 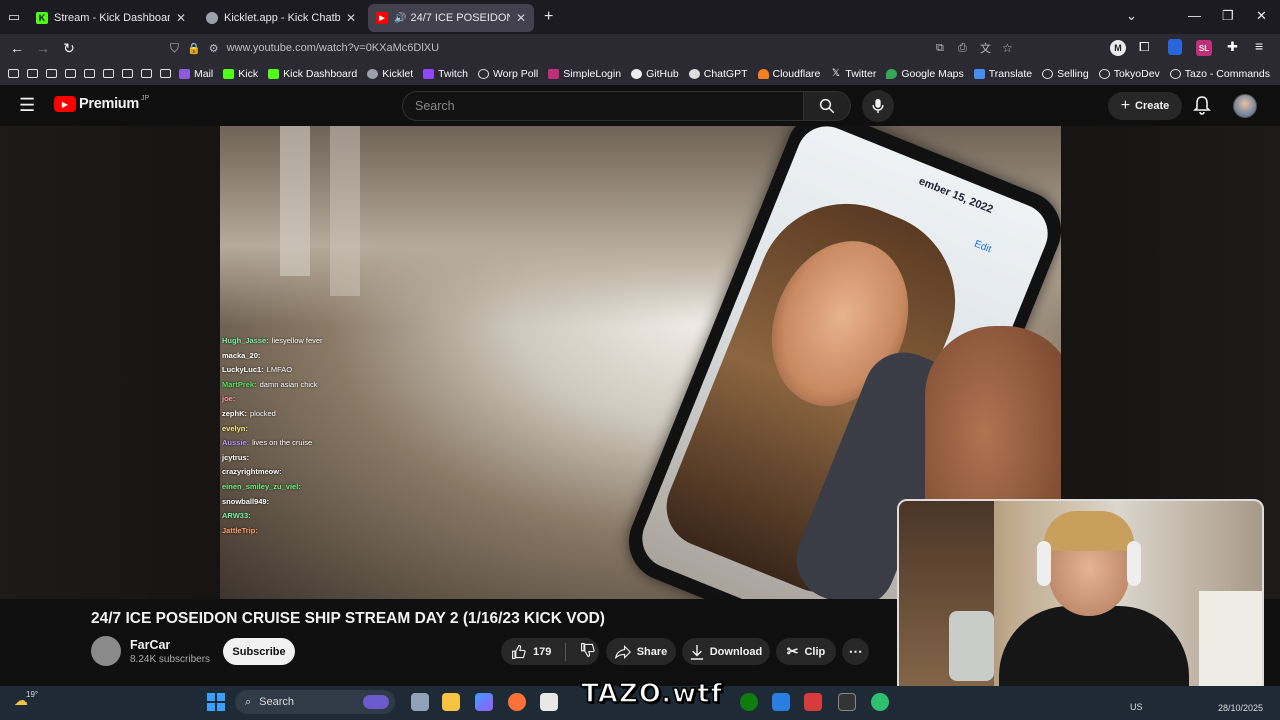 What do you see at coordinates (892, 73) in the screenshot?
I see `map-pin-icon` at bounding box center [892, 73].